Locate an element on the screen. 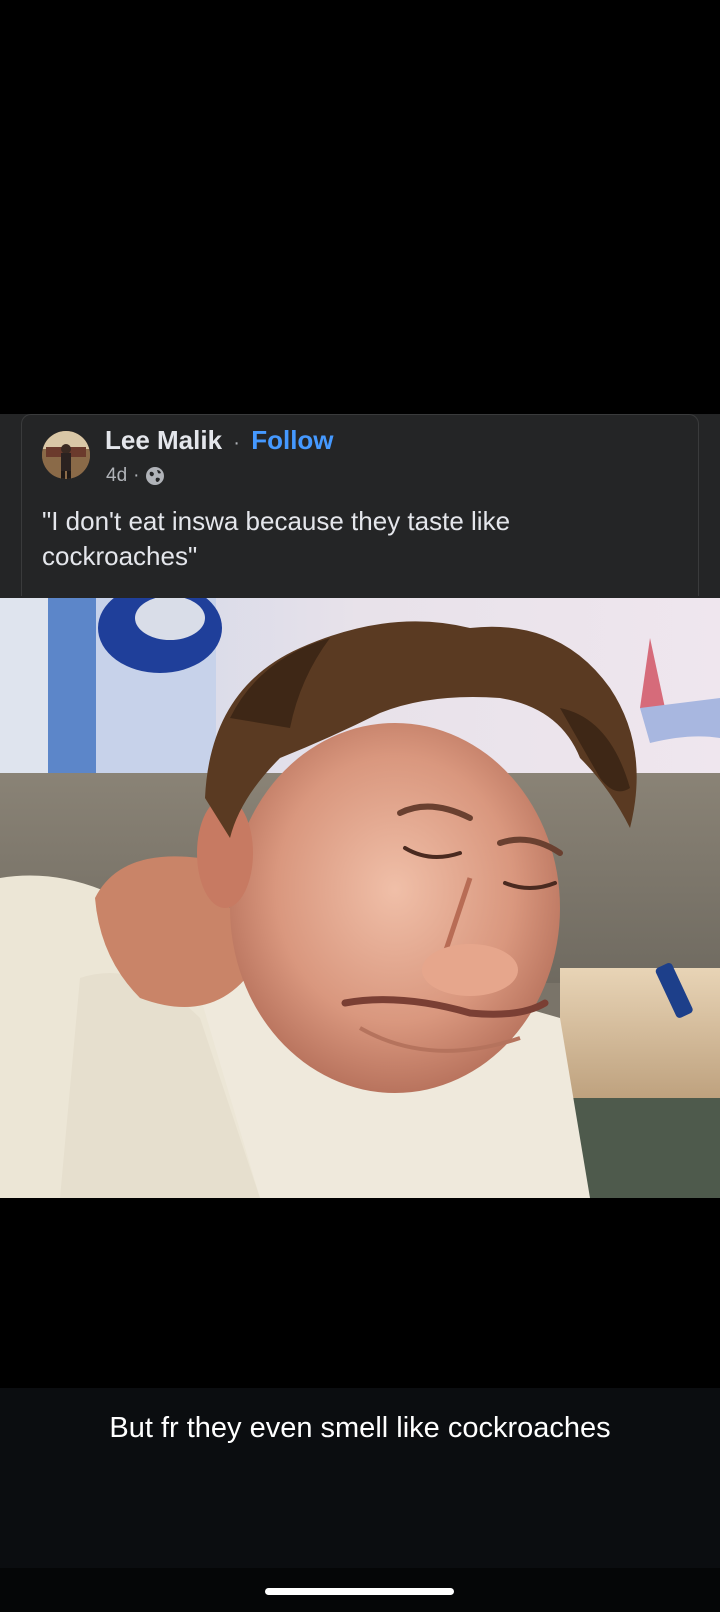 This screenshot has height=1612, width=720. avatar-image is located at coordinates (66, 455).